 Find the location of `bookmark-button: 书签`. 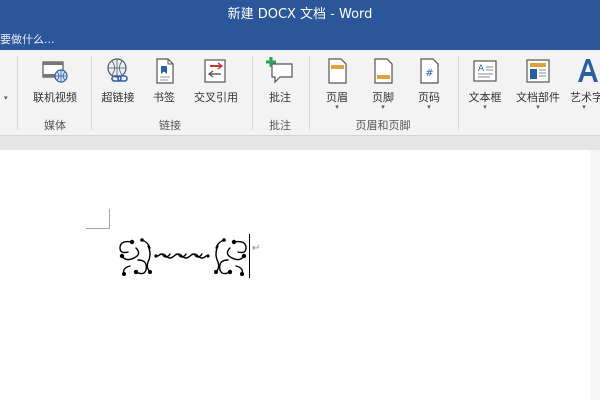

bookmark-button: 书签 is located at coordinates (164, 85).